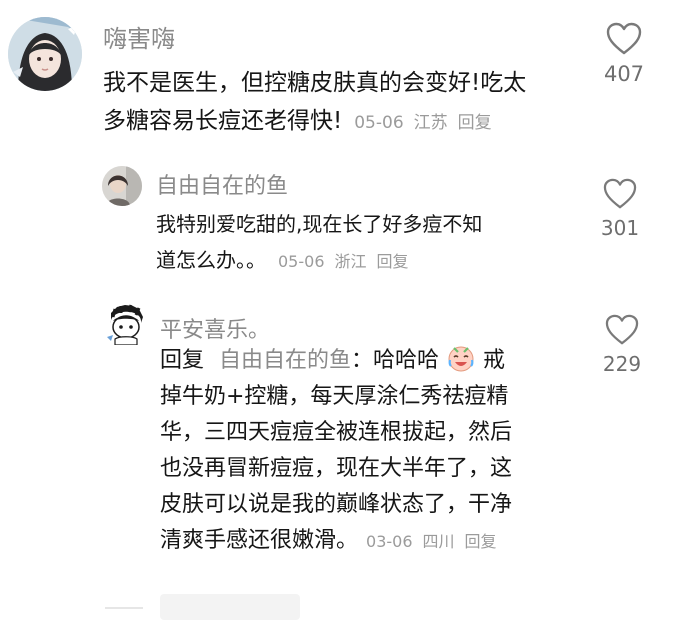 The image size is (690, 638). I want to click on comment-text-line: 清爽手感还很嫩滑。 03-06 四川 回复, so click(380, 541).